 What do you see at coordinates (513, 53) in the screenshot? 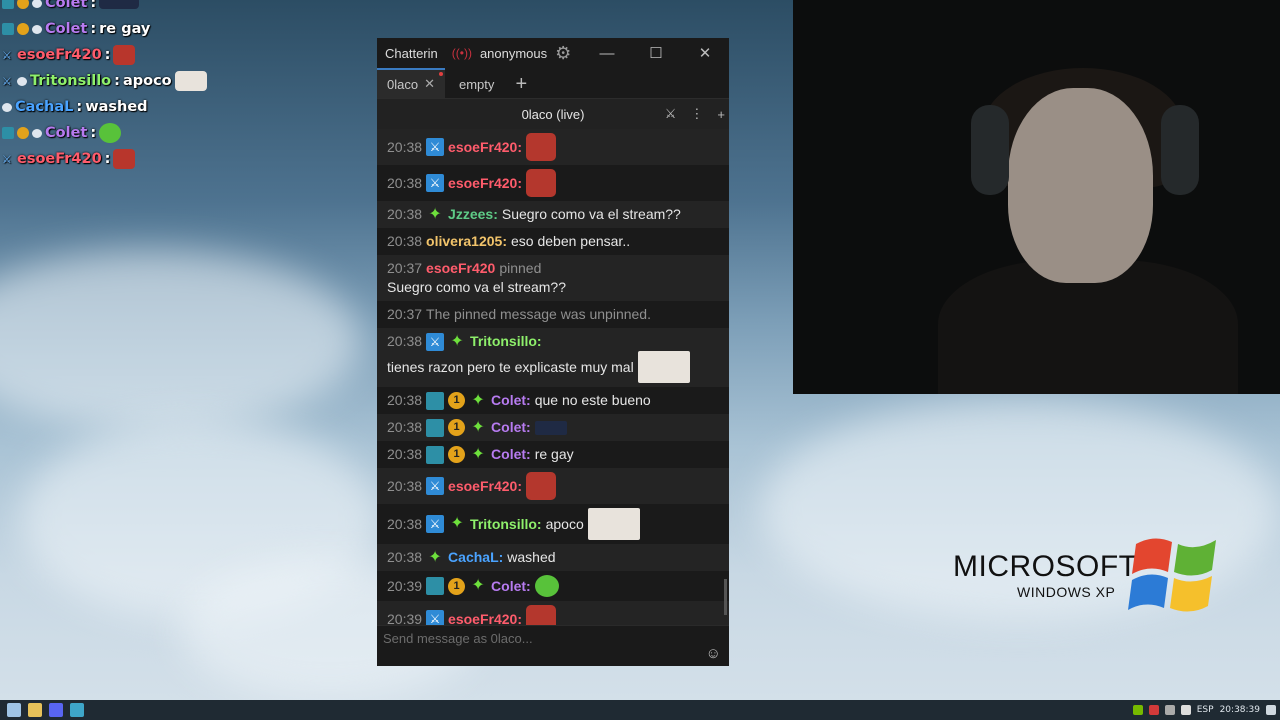
I see `account-switcher: anonymous` at bounding box center [513, 53].